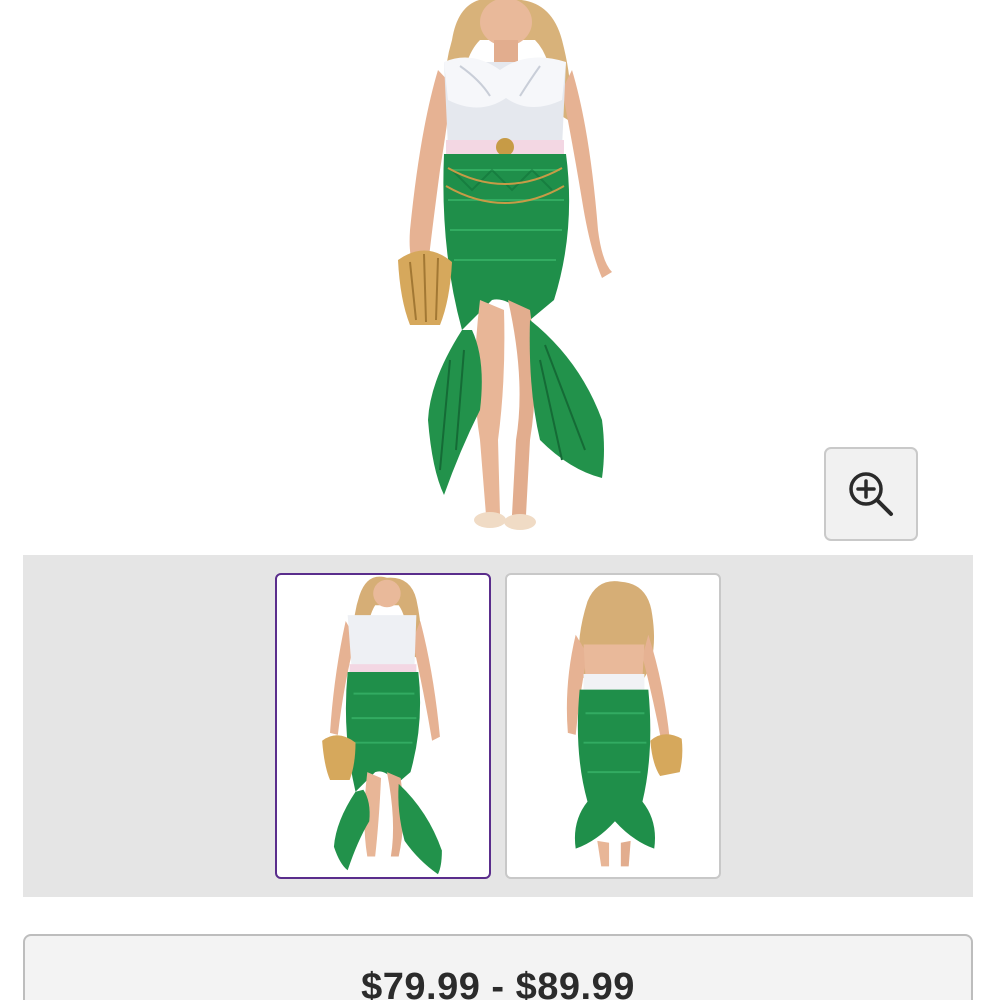 The width and height of the screenshot is (1000, 1000). I want to click on thumbnail-back-view, so click(613, 726).